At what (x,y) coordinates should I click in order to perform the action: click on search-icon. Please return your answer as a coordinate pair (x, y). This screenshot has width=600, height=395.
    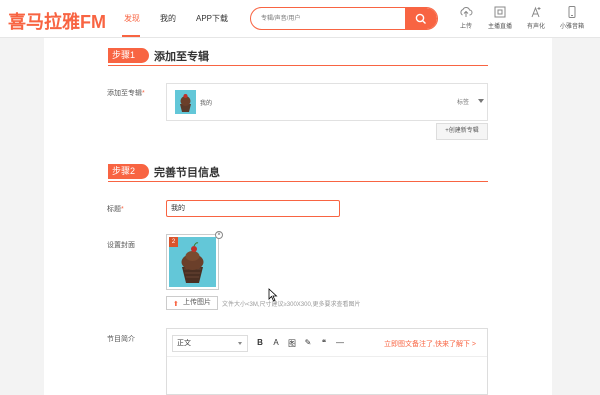
    Looking at the image, I should click on (420, 18).